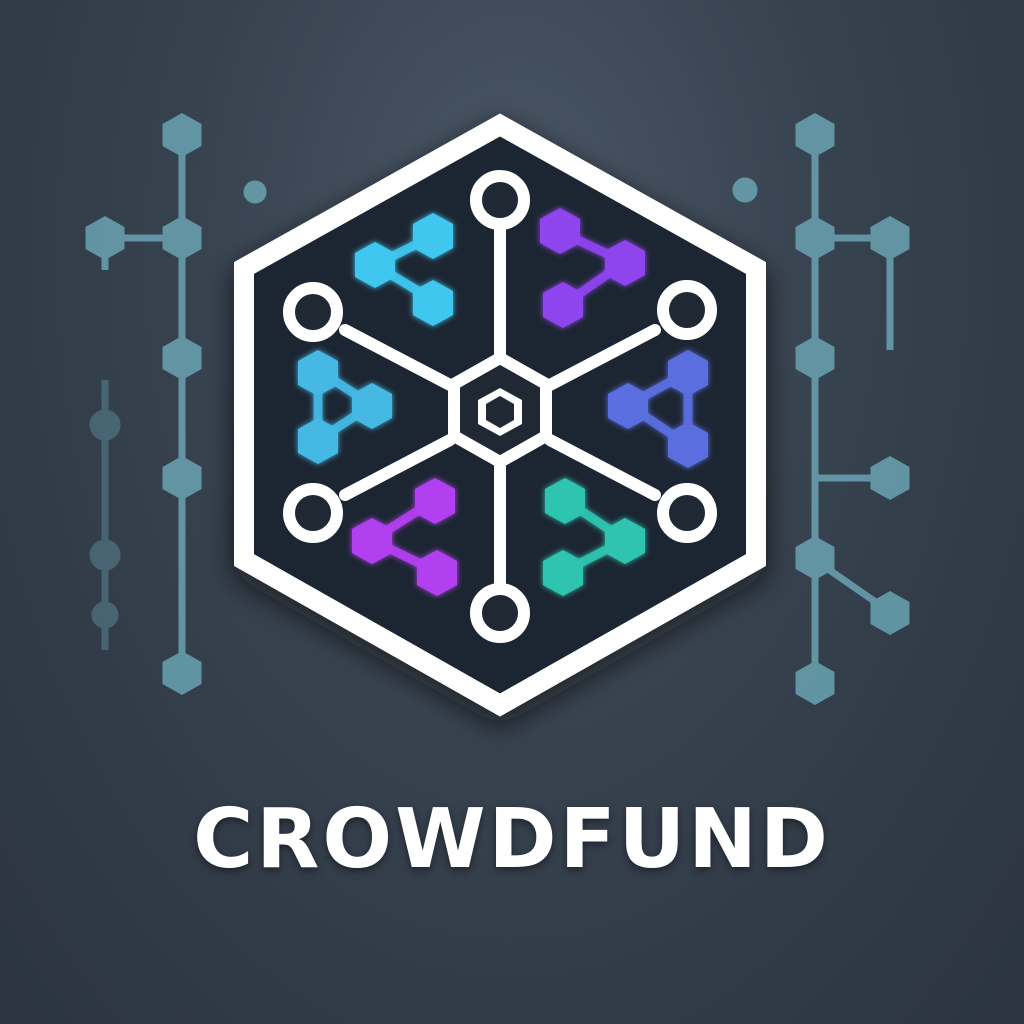  Describe the element at coordinates (313, 312) in the screenshot. I see `node-upper-left` at that location.